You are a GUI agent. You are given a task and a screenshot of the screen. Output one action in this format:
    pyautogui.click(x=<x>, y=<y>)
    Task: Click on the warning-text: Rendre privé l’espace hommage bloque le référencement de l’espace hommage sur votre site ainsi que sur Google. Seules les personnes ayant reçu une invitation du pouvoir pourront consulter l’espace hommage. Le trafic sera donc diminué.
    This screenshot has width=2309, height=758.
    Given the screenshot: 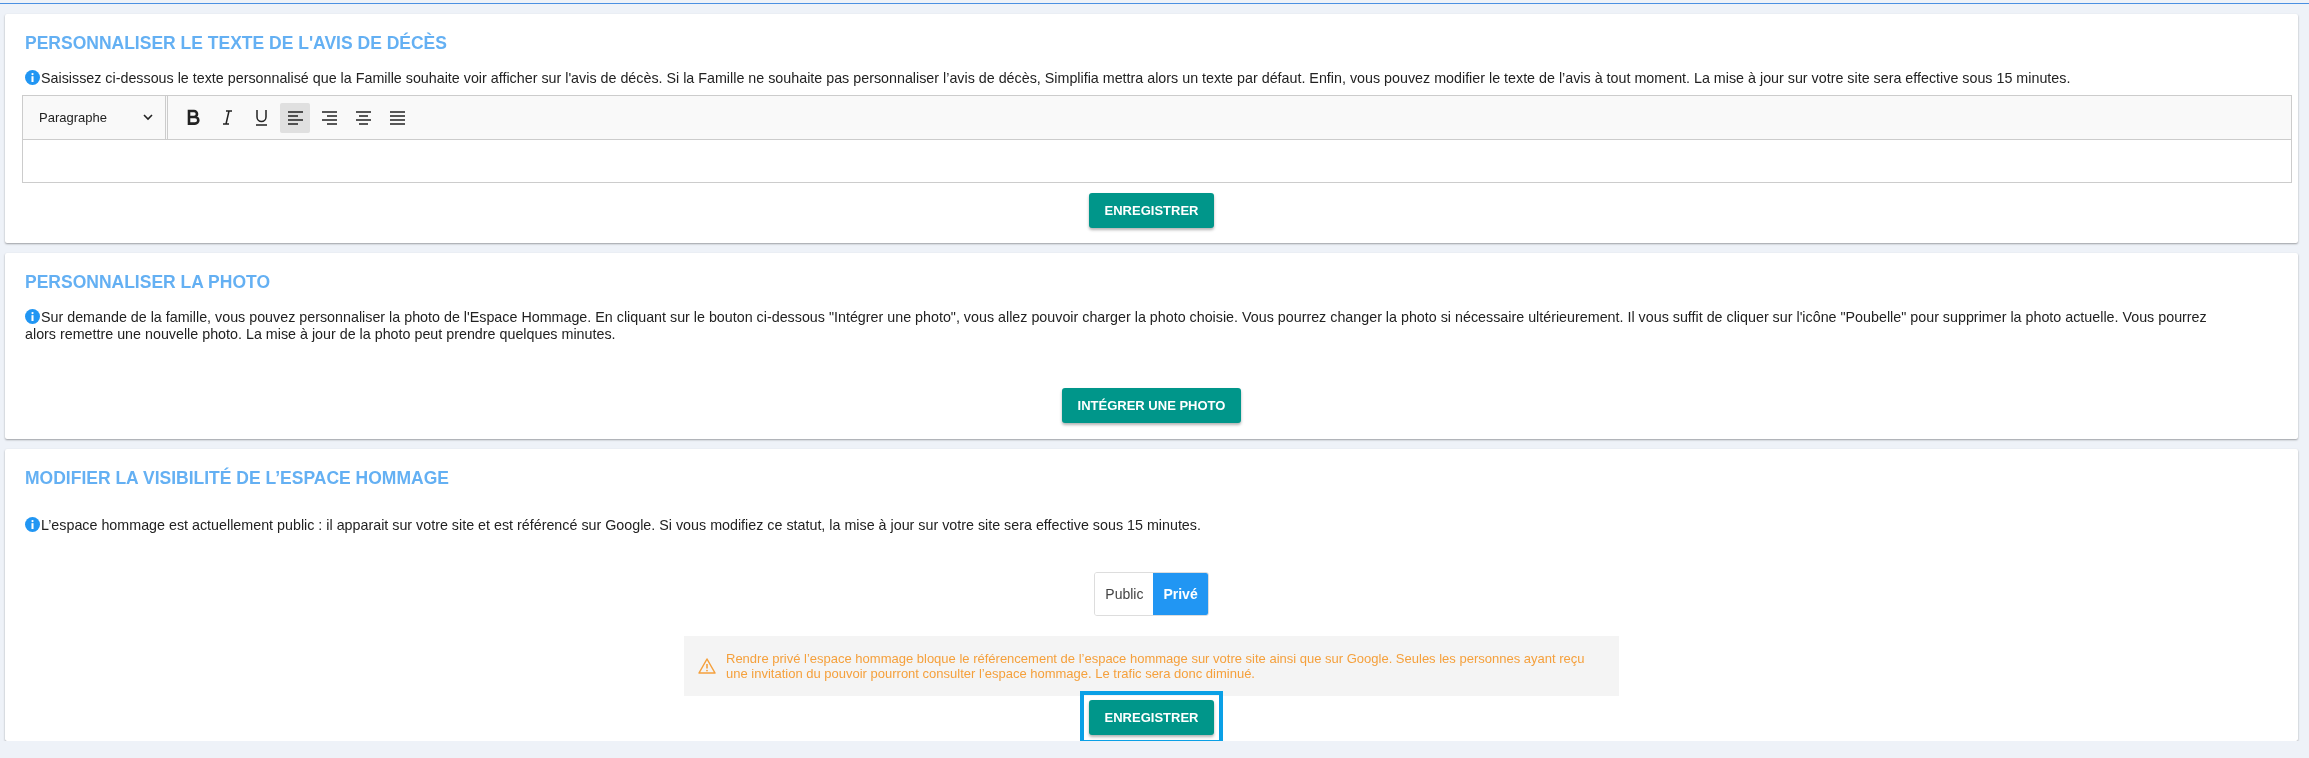 What is the action you would take?
    pyautogui.click(x=1156, y=666)
    